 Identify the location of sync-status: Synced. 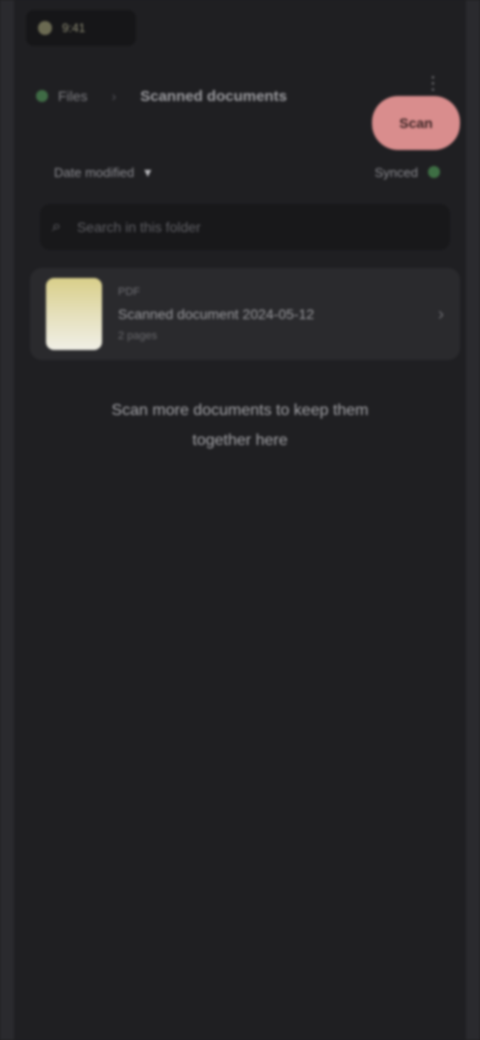
(407, 172).